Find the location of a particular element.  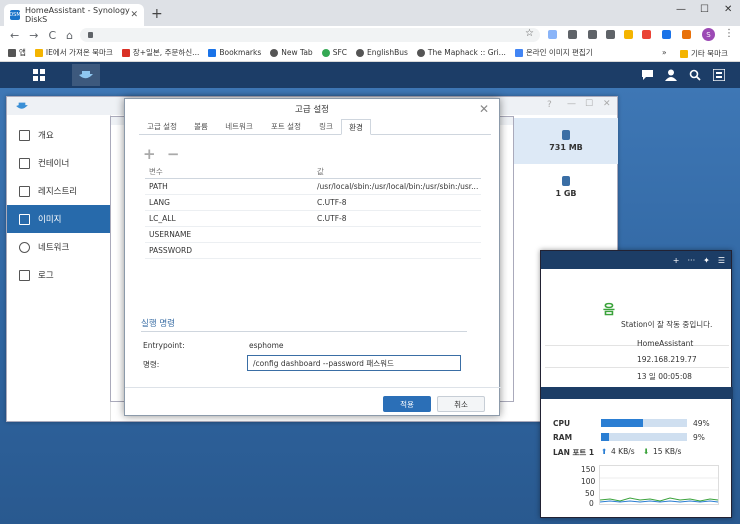

more-icon: ··· is located at coordinates (691, 260).